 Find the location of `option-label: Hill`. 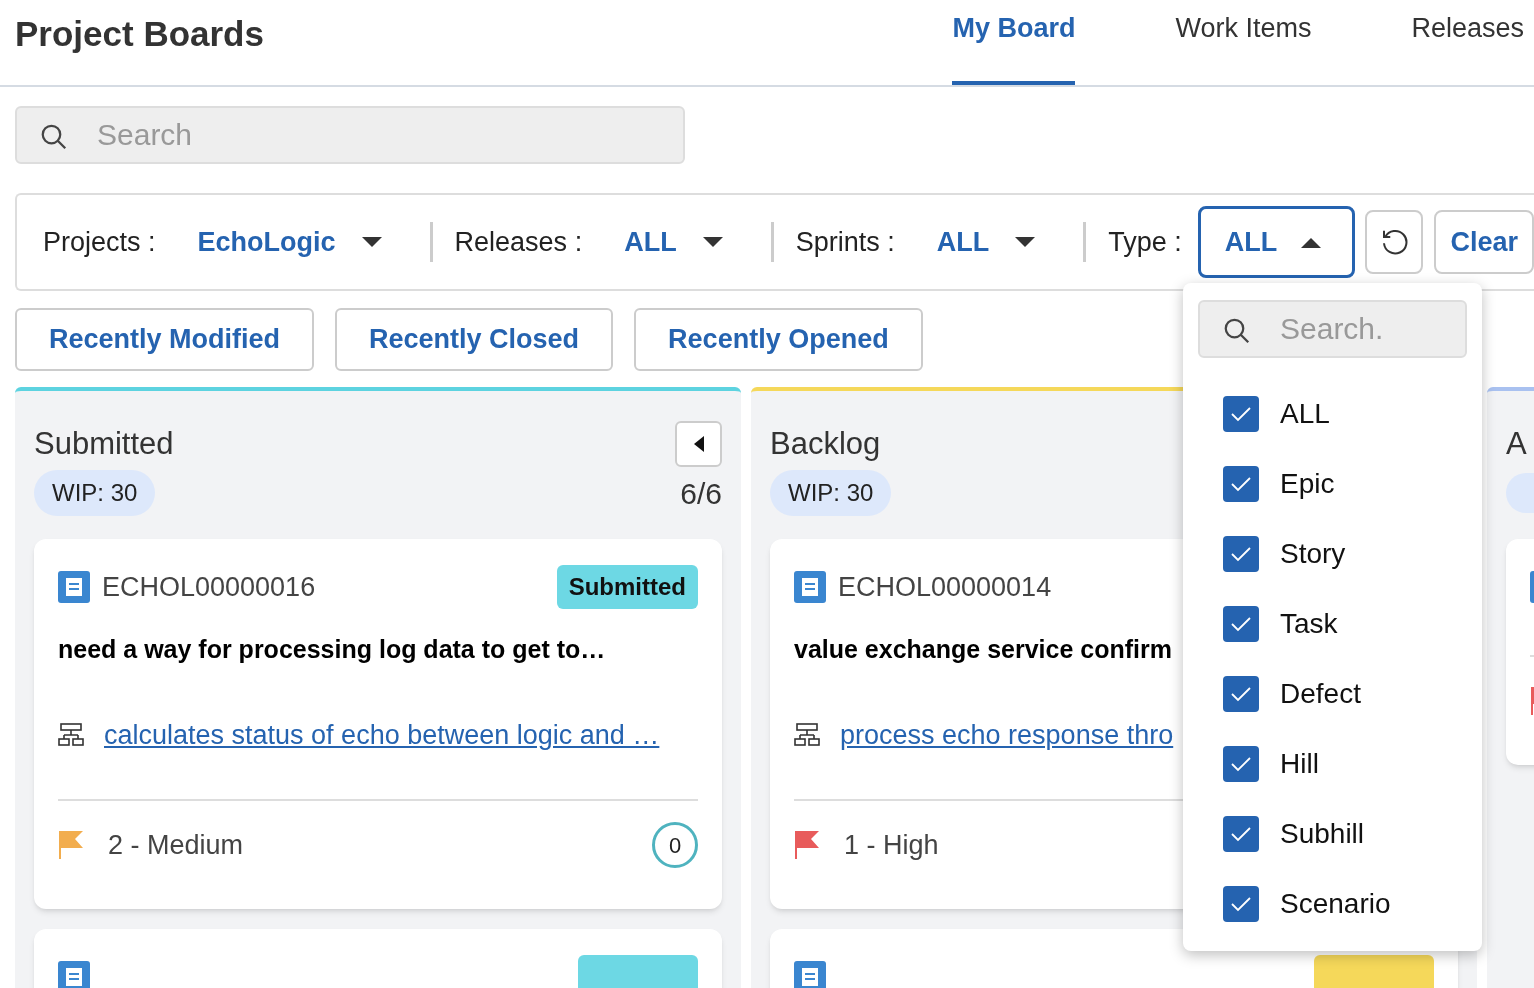

option-label: Hill is located at coordinates (1299, 764).